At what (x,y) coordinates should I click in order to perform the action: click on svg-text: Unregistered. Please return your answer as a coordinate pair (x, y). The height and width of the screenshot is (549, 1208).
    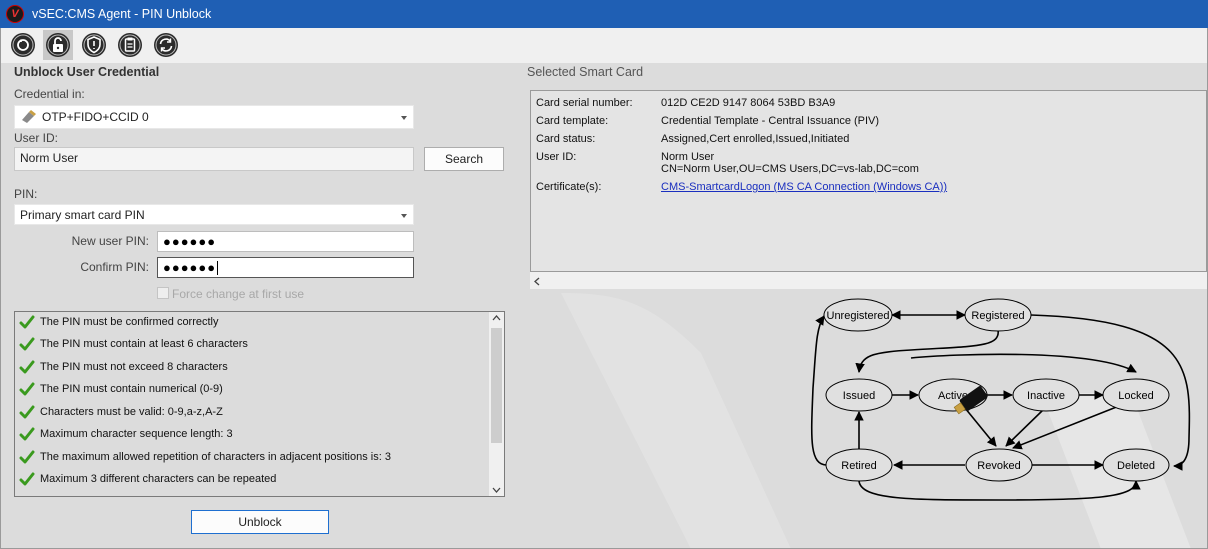
    Looking at the image, I should click on (858, 316).